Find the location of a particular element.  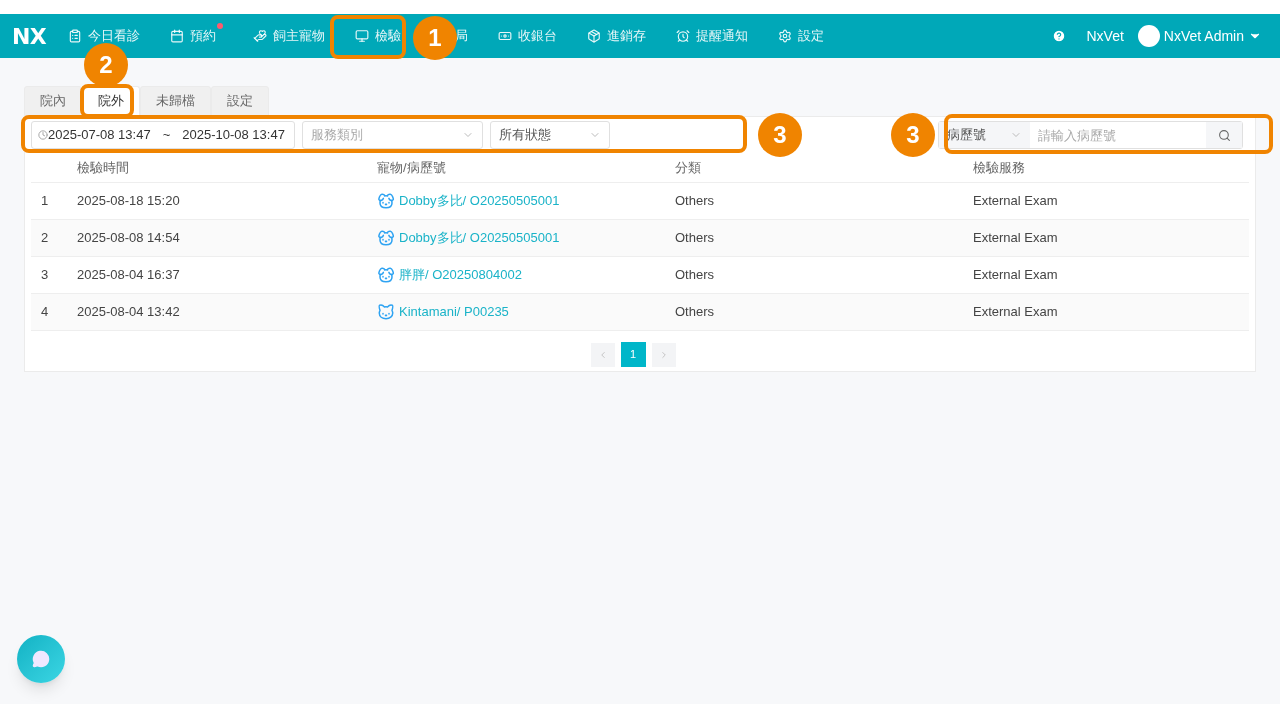

nav-item: 進銷存 is located at coordinates (617, 36).